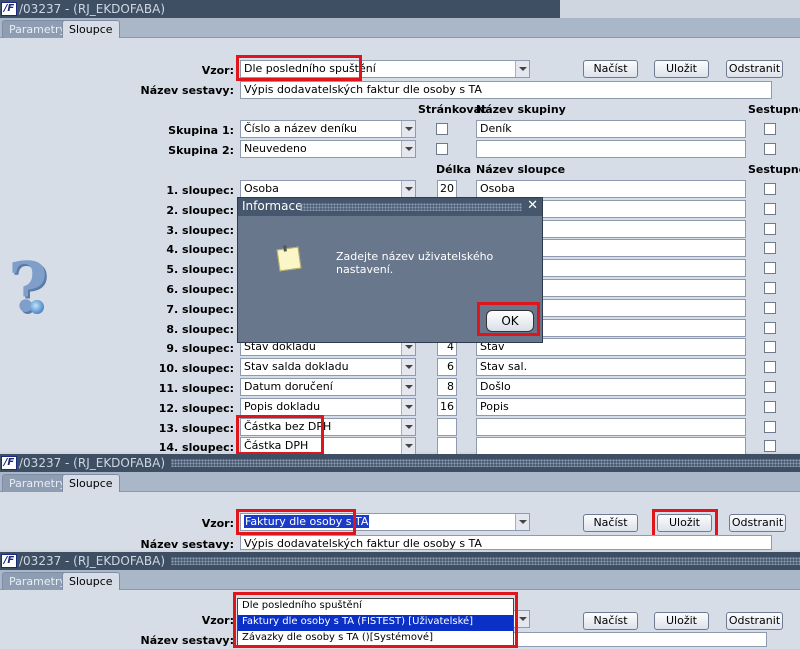 This screenshot has height=649, width=800. What do you see at coordinates (92, 561) in the screenshot?
I see `window3-title: /03237 - (RJ_EKDOFABA)` at bounding box center [92, 561].